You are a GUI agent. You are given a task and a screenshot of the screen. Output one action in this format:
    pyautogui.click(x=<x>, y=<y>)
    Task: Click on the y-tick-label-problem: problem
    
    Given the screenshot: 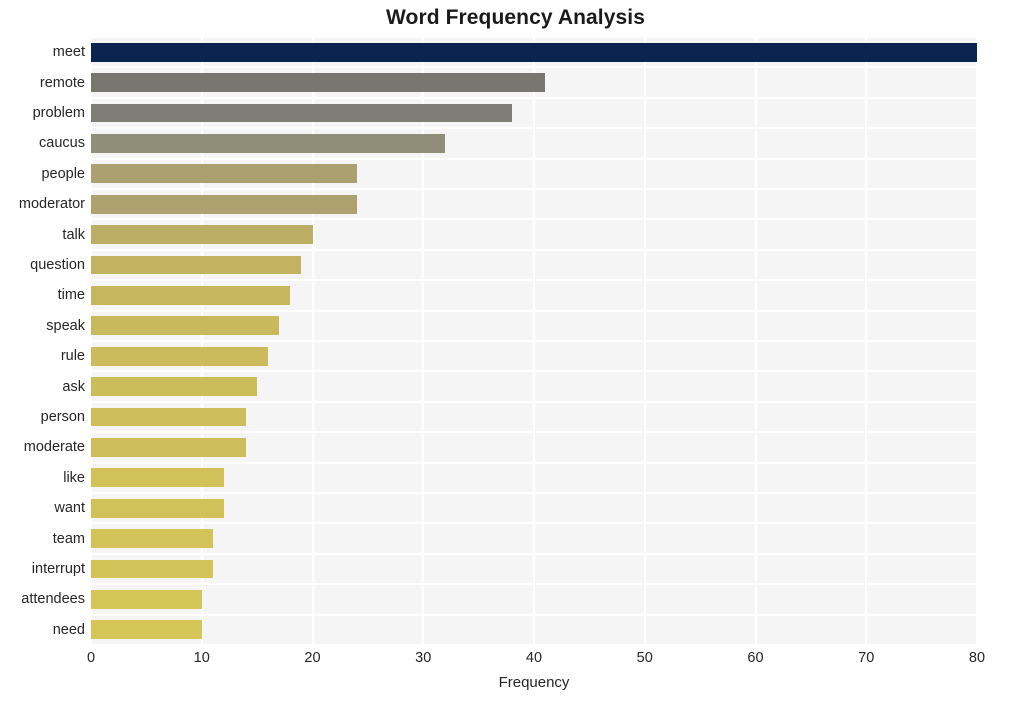 What is the action you would take?
    pyautogui.click(x=58, y=113)
    